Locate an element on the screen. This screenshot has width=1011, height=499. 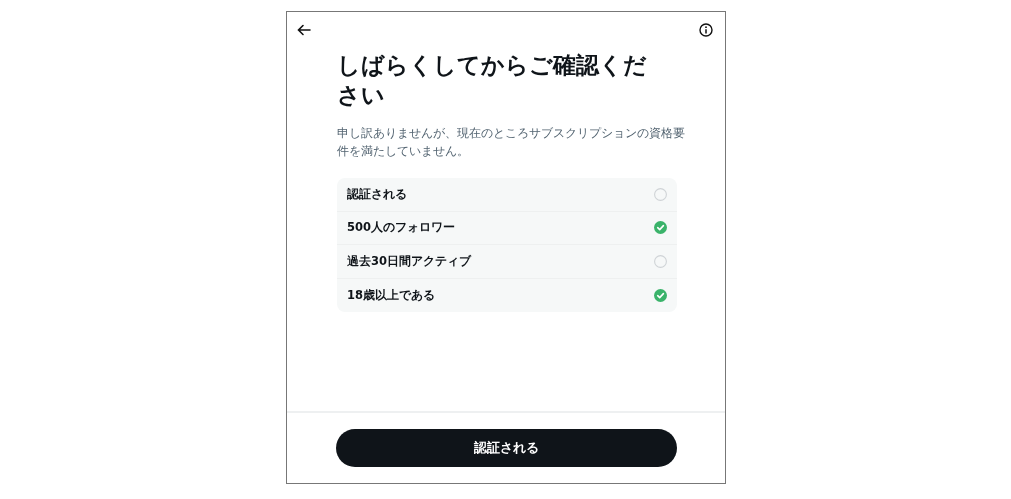
requirement-label: 18歳以上である is located at coordinates (391, 295).